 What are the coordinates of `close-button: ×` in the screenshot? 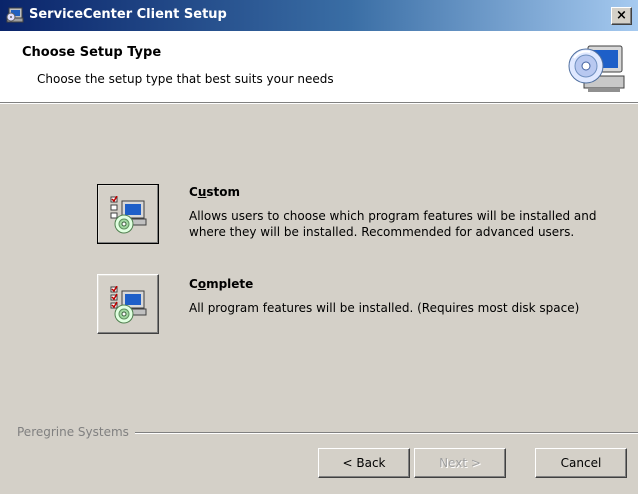 It's located at (621, 16).